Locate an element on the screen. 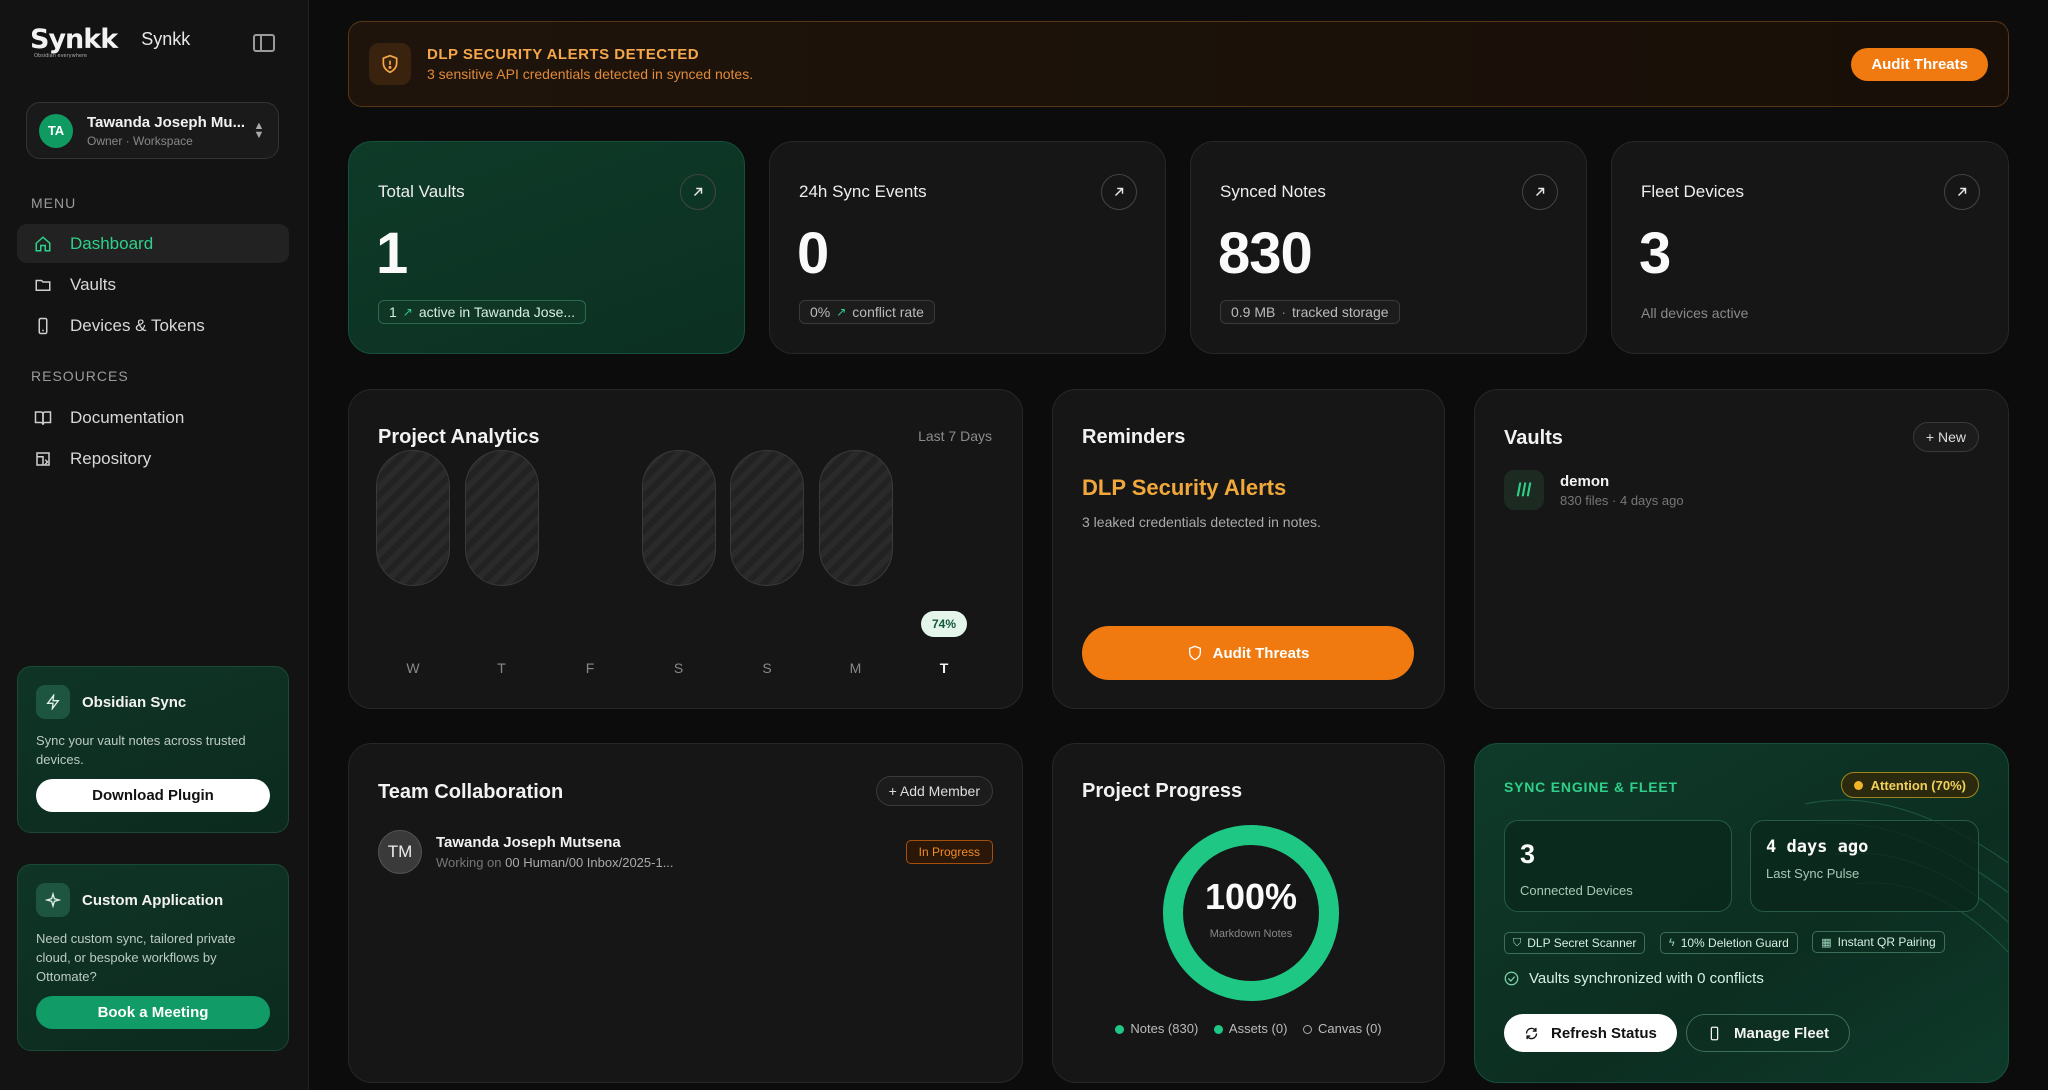 This screenshot has height=1090, width=2048. reminder-audit-threats-button: Audit Threats is located at coordinates (1248, 653).